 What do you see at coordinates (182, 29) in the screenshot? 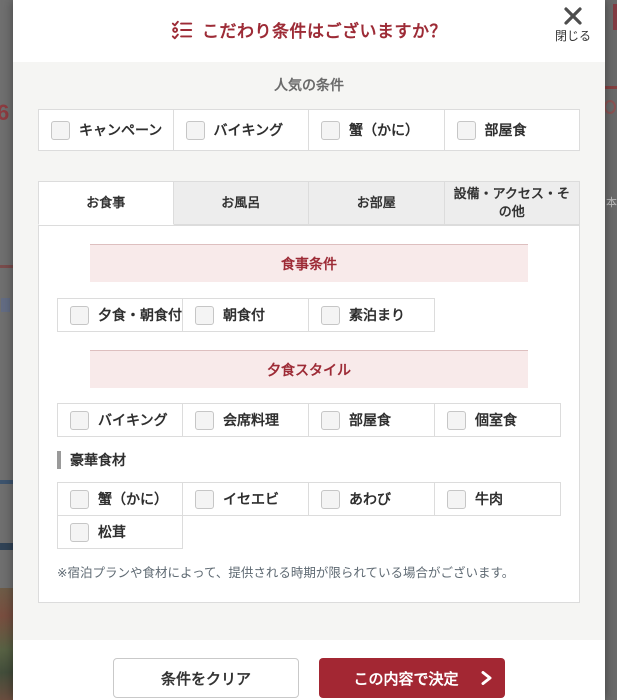
I see `checklist-icon` at bounding box center [182, 29].